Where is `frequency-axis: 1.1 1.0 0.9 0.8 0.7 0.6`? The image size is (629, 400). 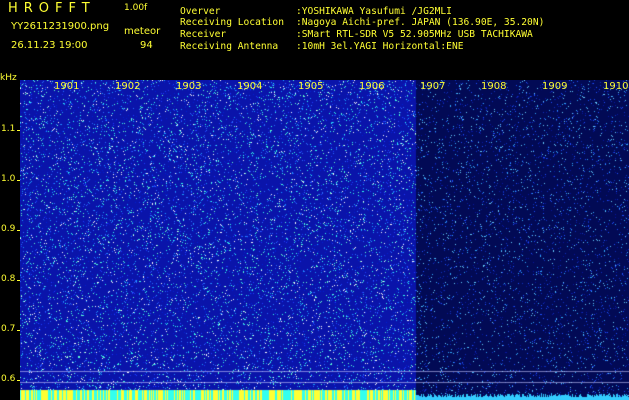 frequency-axis: 1.1 1.0 0.9 0.8 0.7 0.6 is located at coordinates (10, 240).